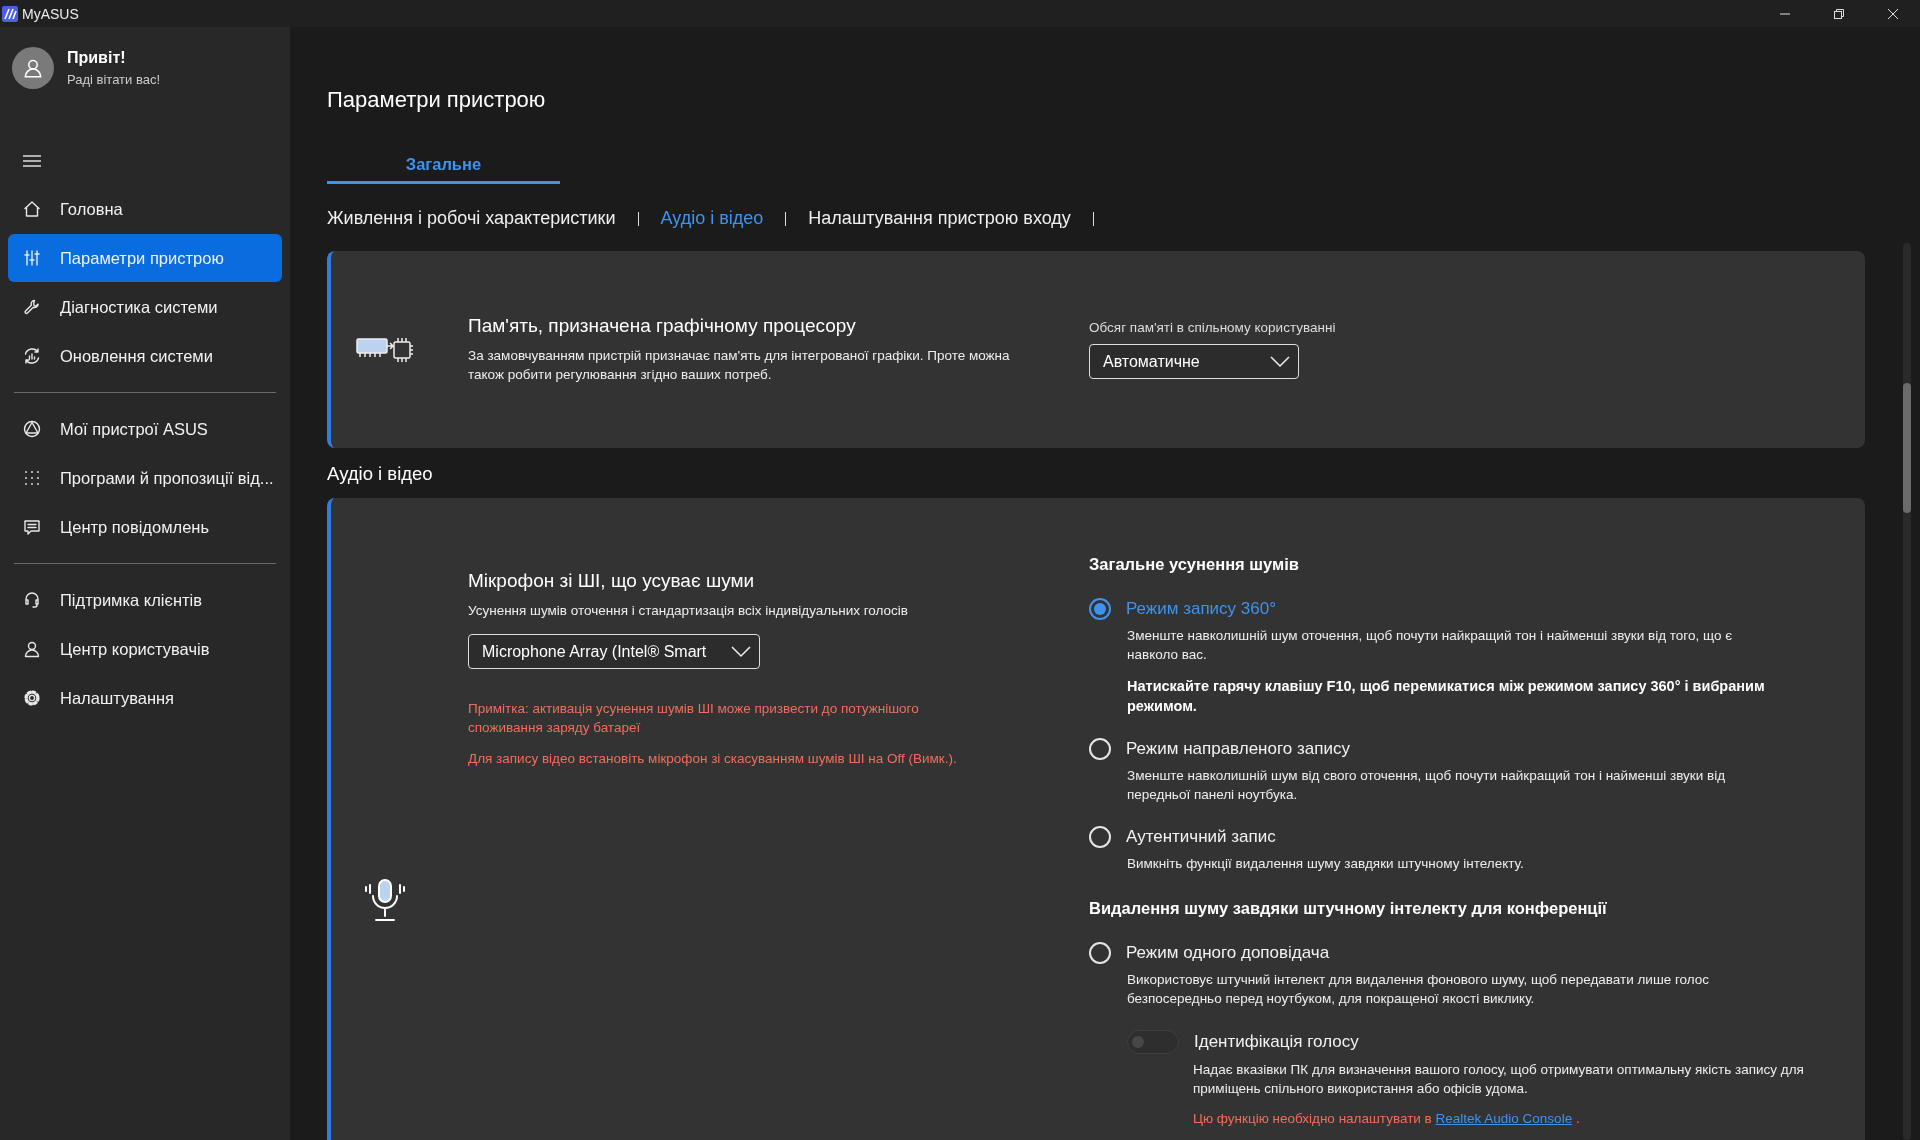 The width and height of the screenshot is (1920, 1140). What do you see at coordinates (380, 474) in the screenshot?
I see `section-title: Аудіо і відео` at bounding box center [380, 474].